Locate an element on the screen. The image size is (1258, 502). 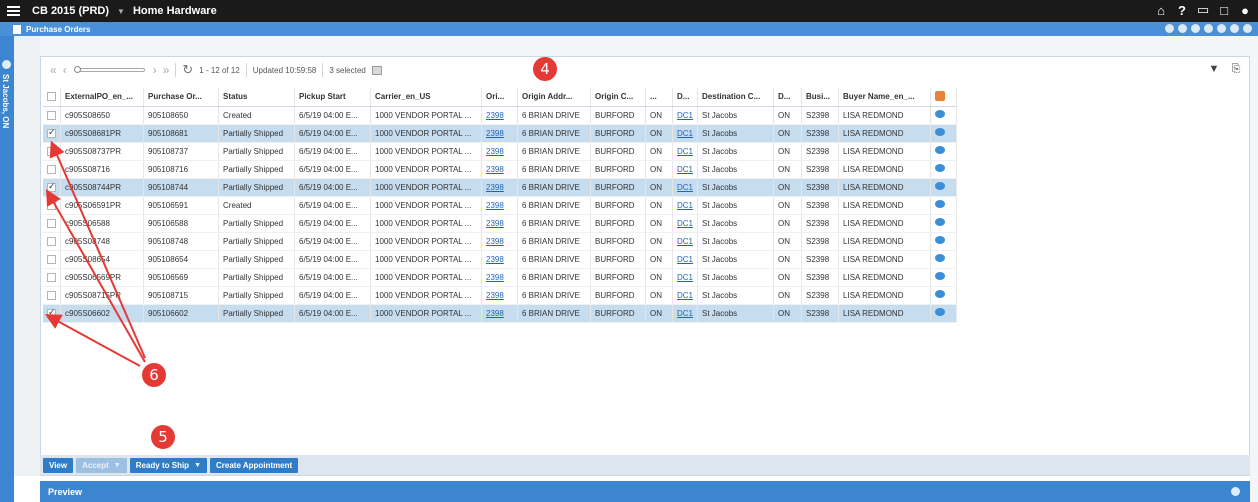
refresh-icon: ↻ is located at coordinates (187, 70).